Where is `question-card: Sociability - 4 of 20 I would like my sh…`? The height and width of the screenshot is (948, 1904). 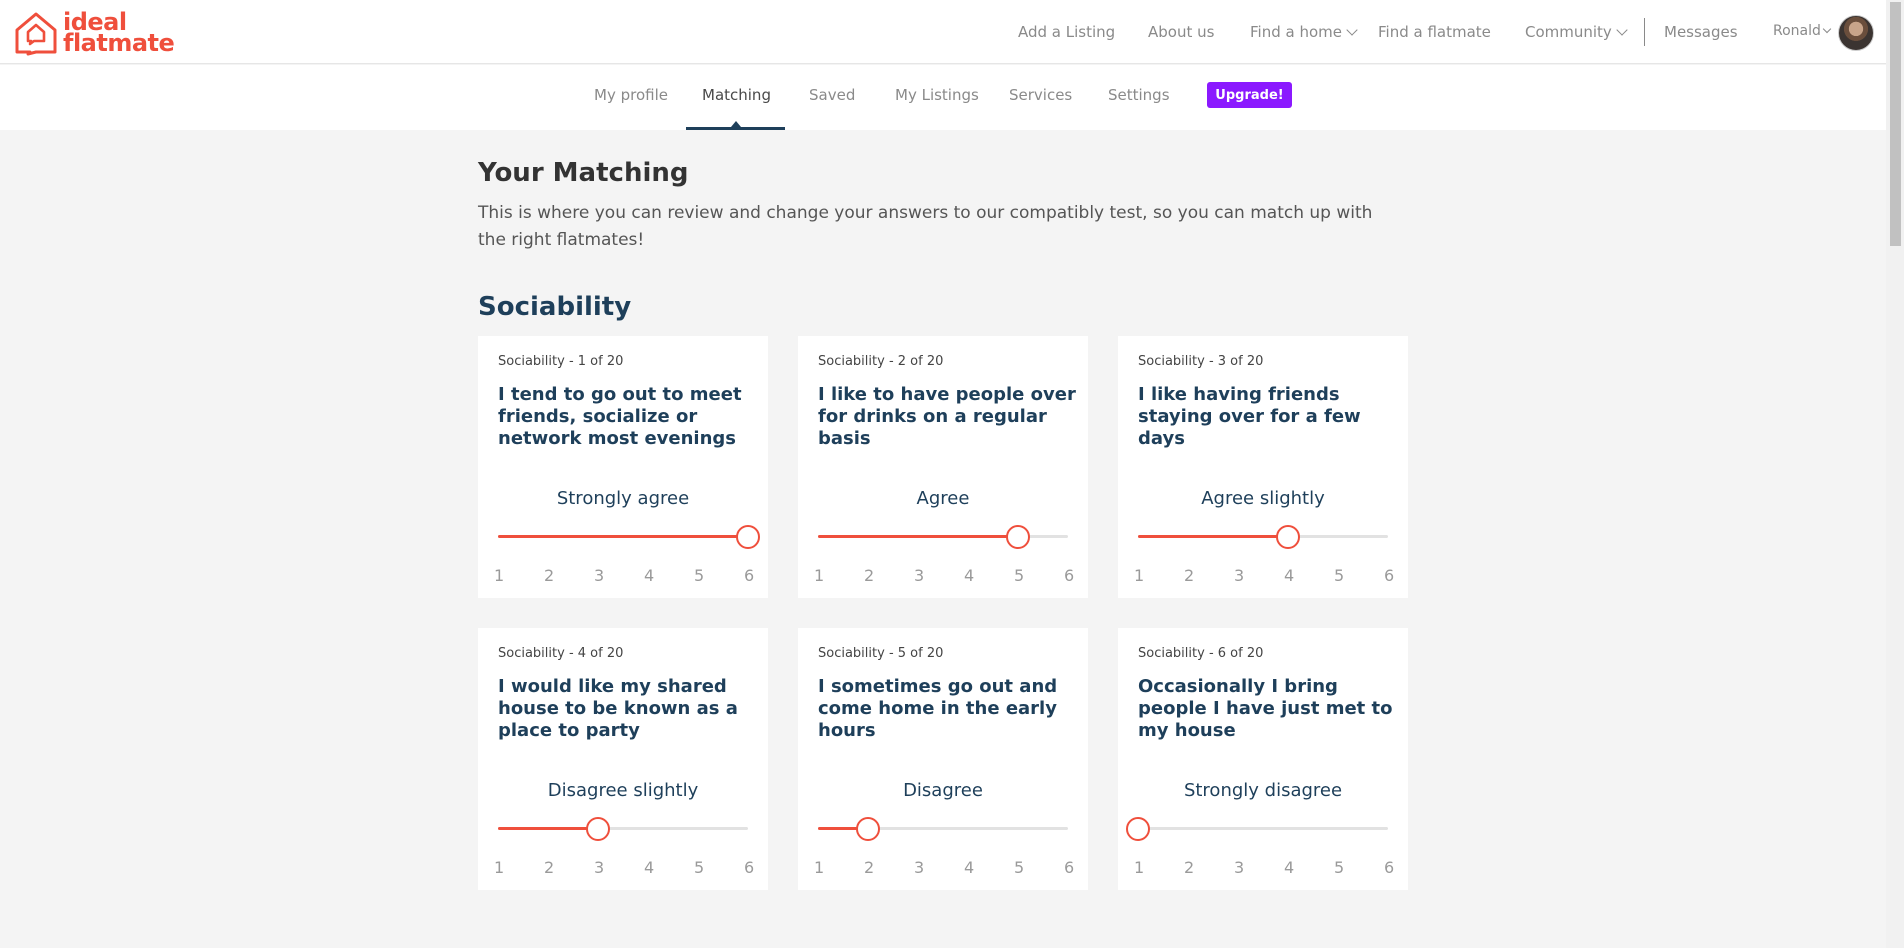 question-card: Sociability - 4 of 20 I would like my sh… is located at coordinates (623, 759).